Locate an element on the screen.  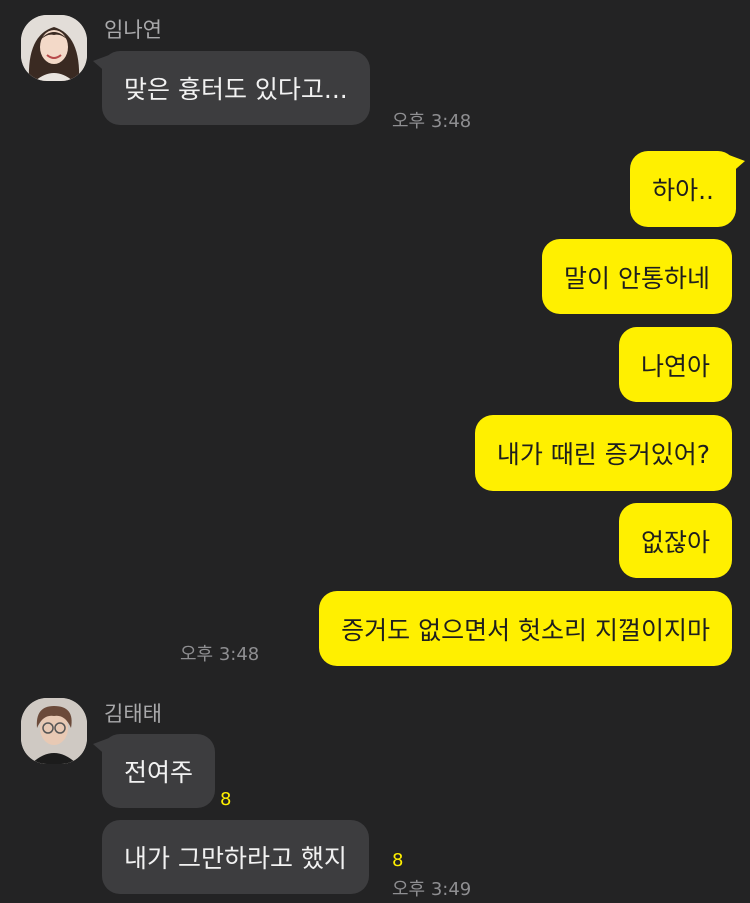
message-text: 하아.. is located at coordinates (683, 190).